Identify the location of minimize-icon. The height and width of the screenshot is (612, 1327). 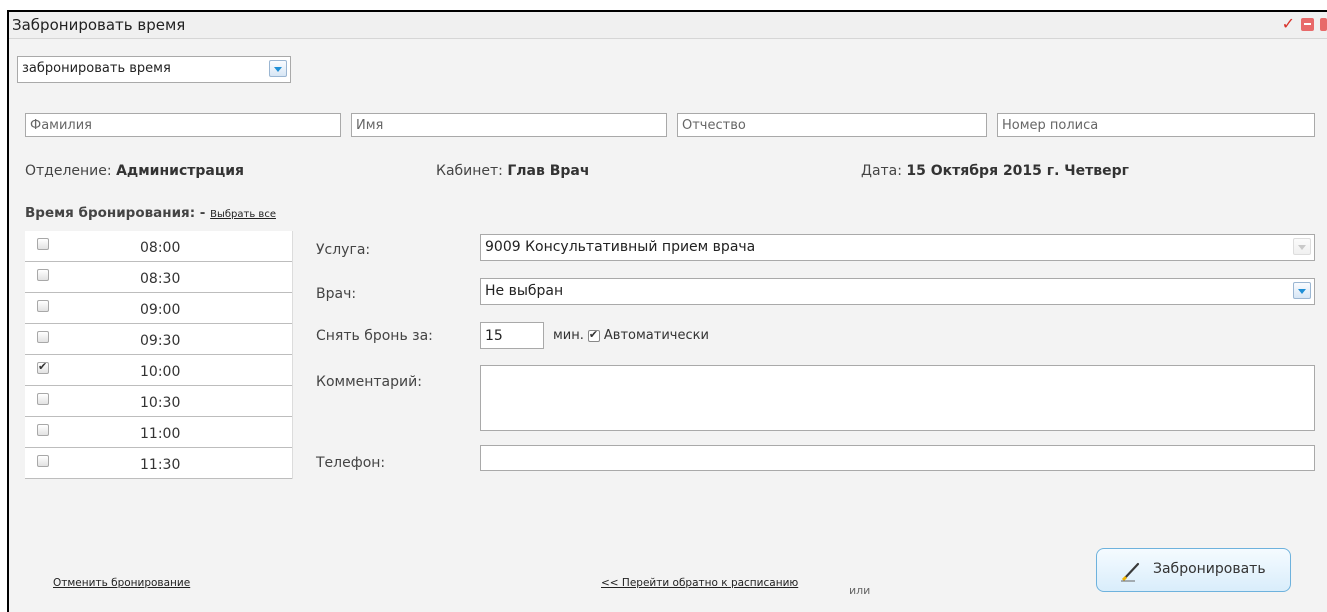
(1307, 24).